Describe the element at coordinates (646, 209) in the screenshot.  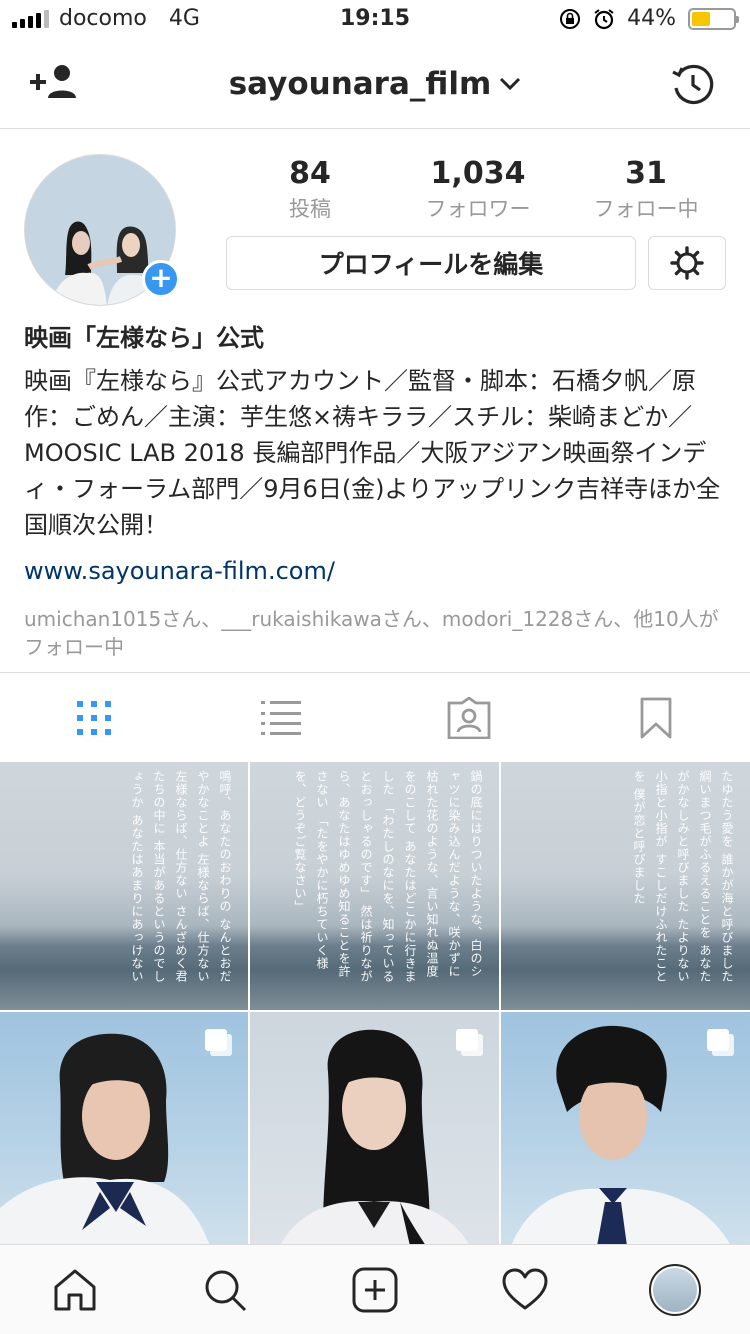
I see `stat-label: フォロー中` at that location.